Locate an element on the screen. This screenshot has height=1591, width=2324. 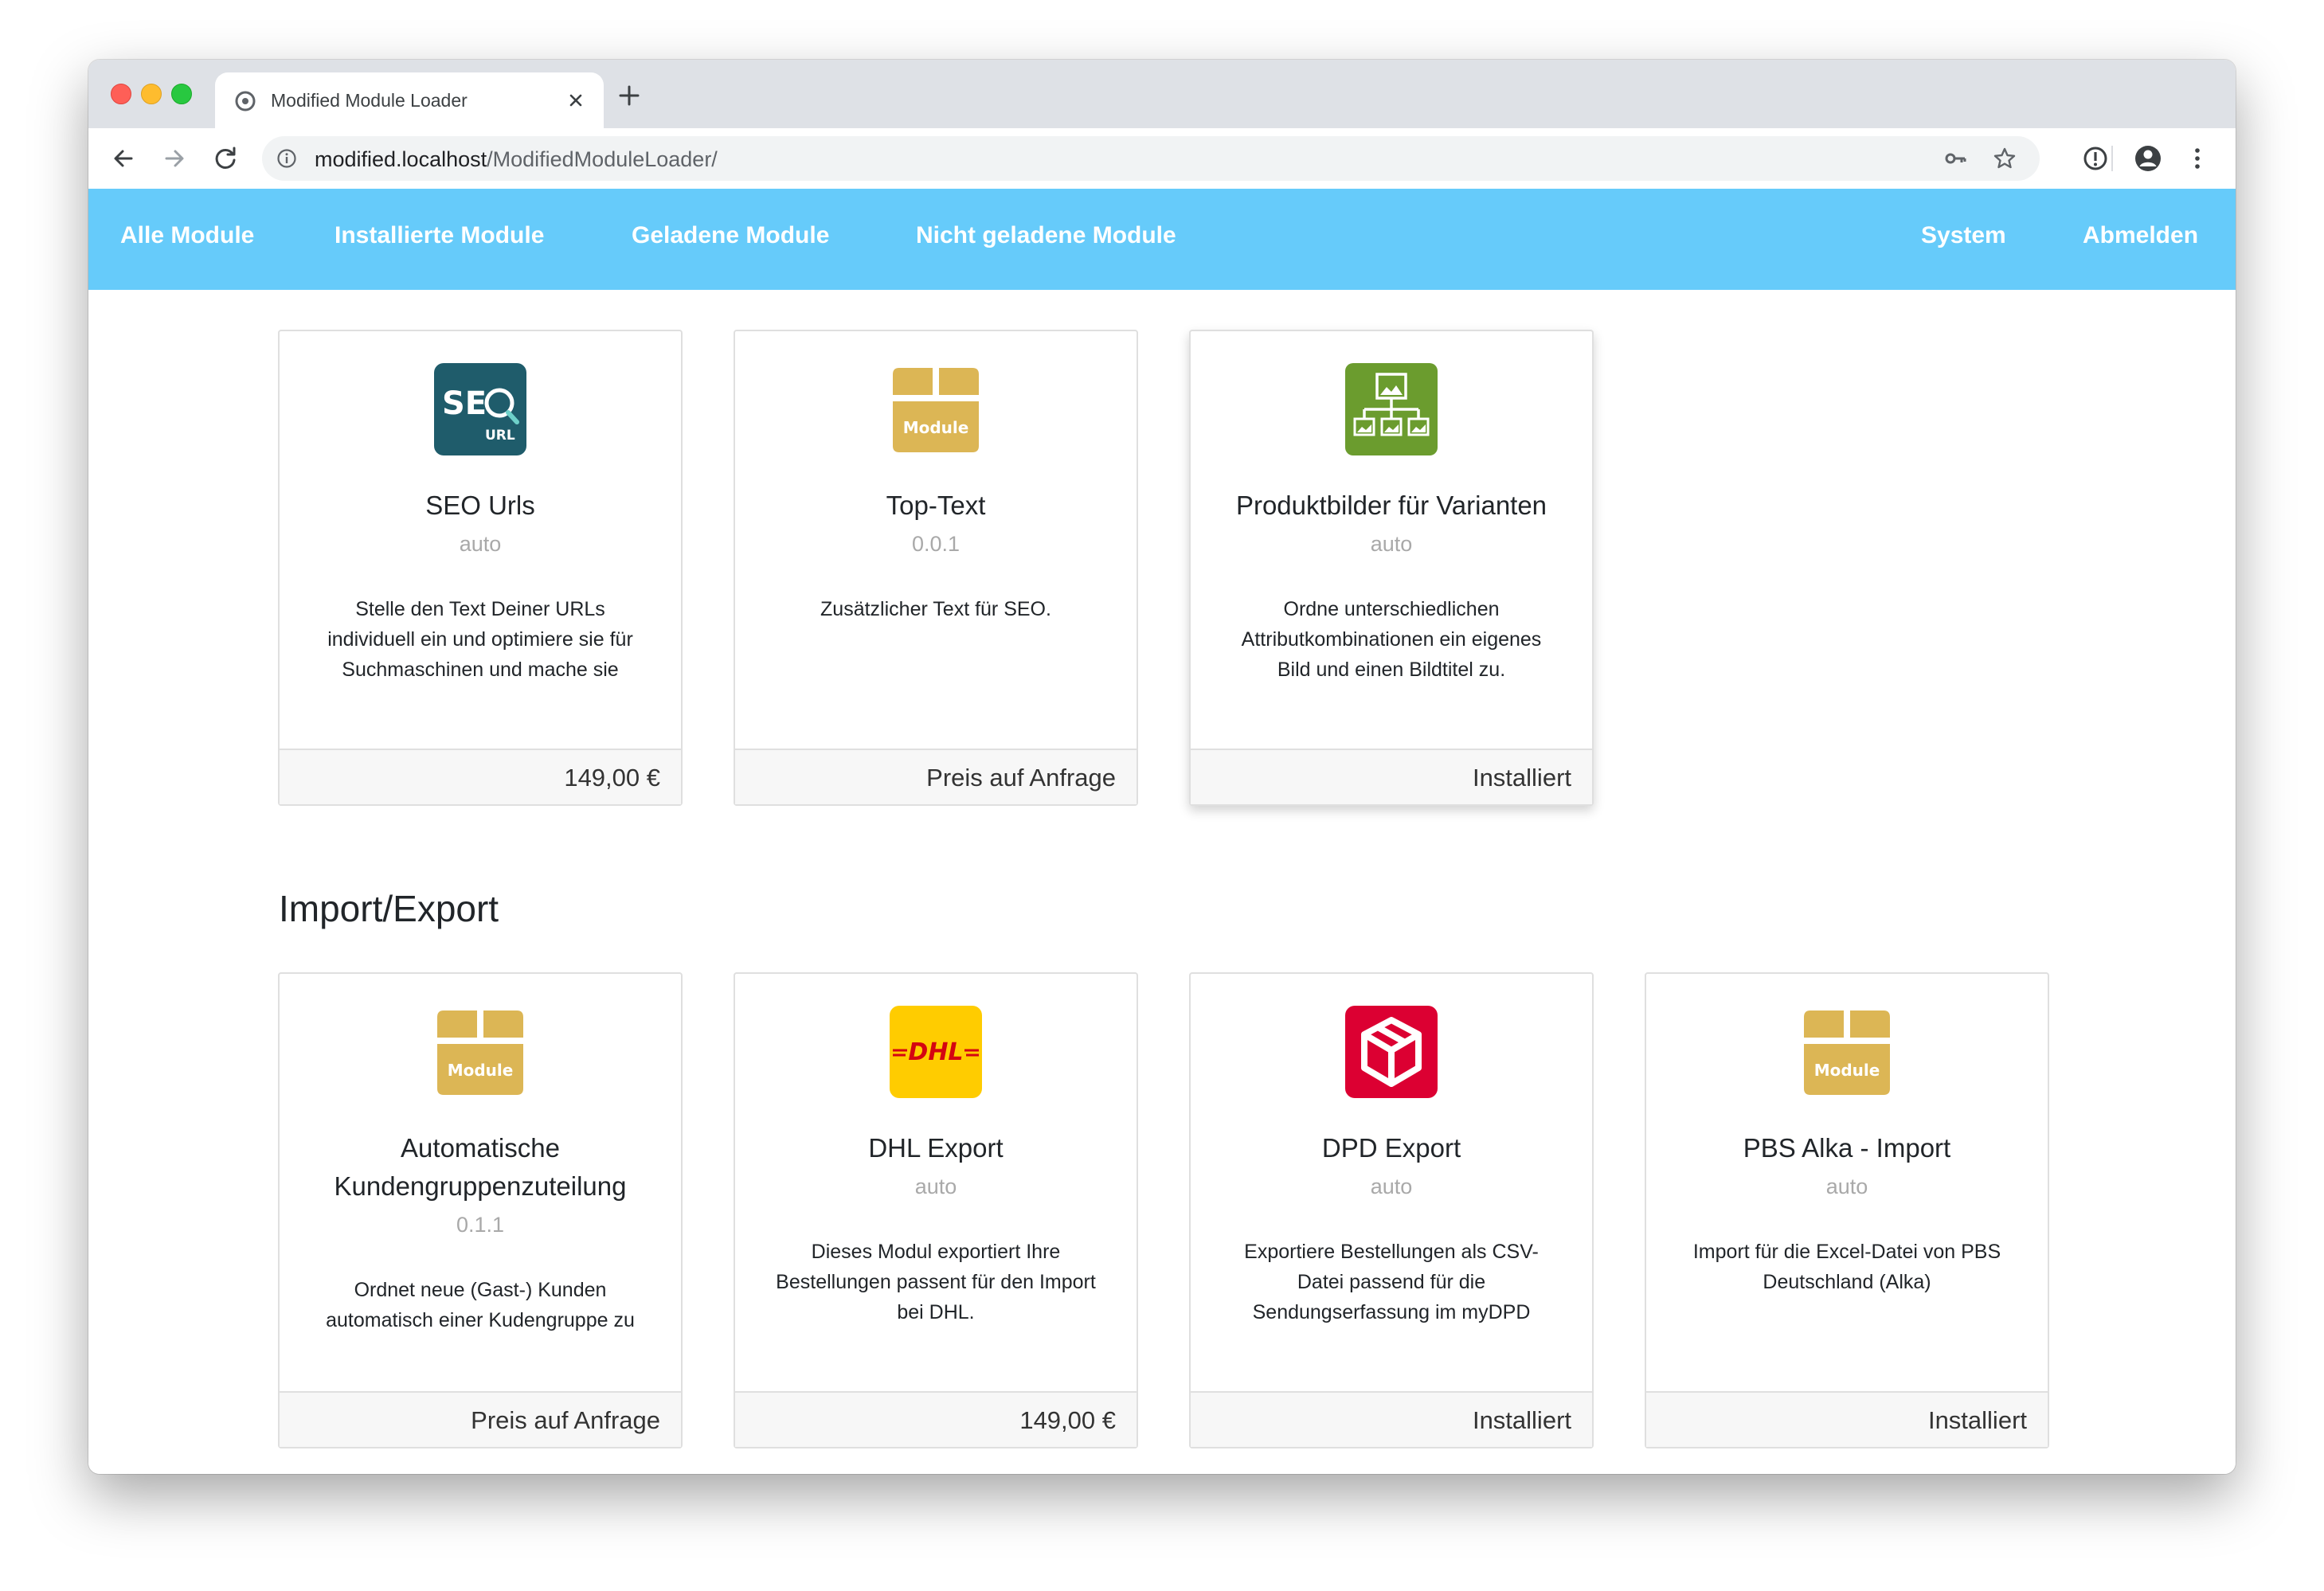
tab-modified-module-loader: Modified Module Loader is located at coordinates (409, 101).